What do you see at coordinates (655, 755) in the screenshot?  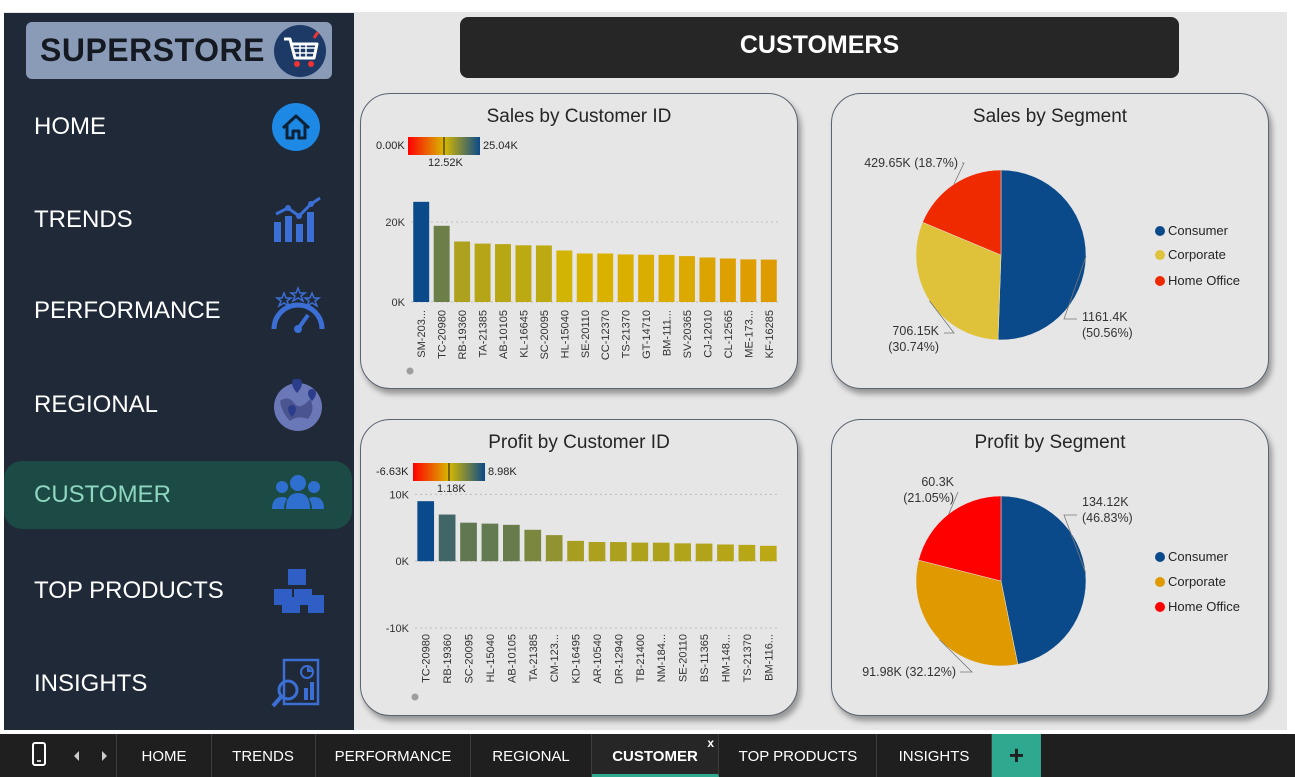 I see `tab-customer: CUSTOMER x` at bounding box center [655, 755].